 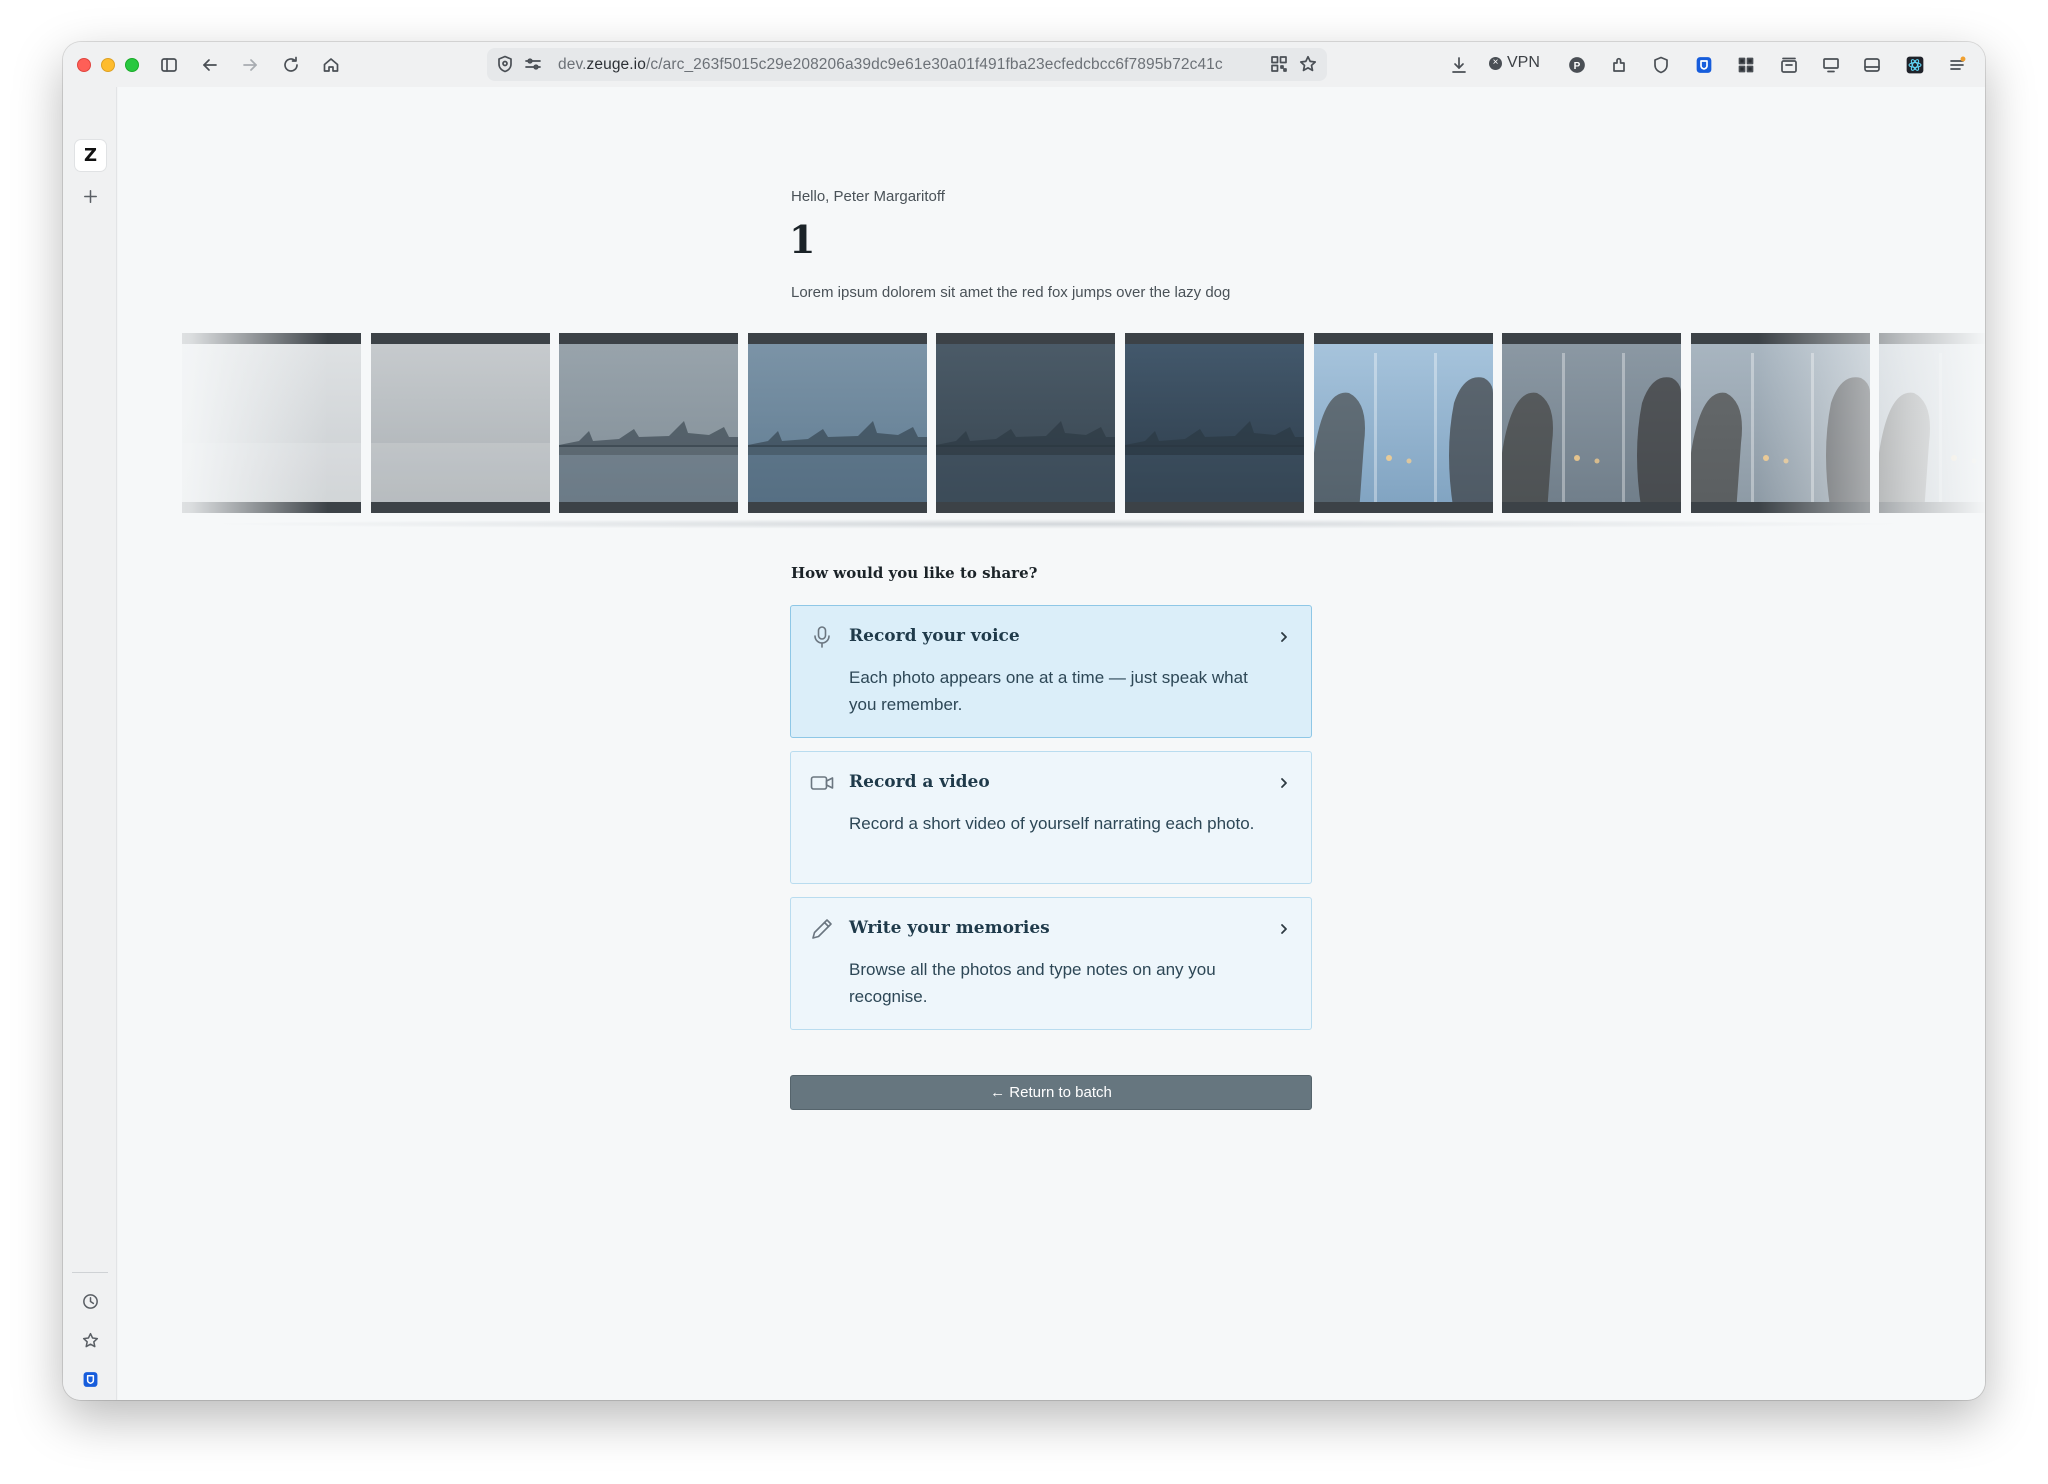 I want to click on url-domain: zeuge.io, so click(x=616, y=64).